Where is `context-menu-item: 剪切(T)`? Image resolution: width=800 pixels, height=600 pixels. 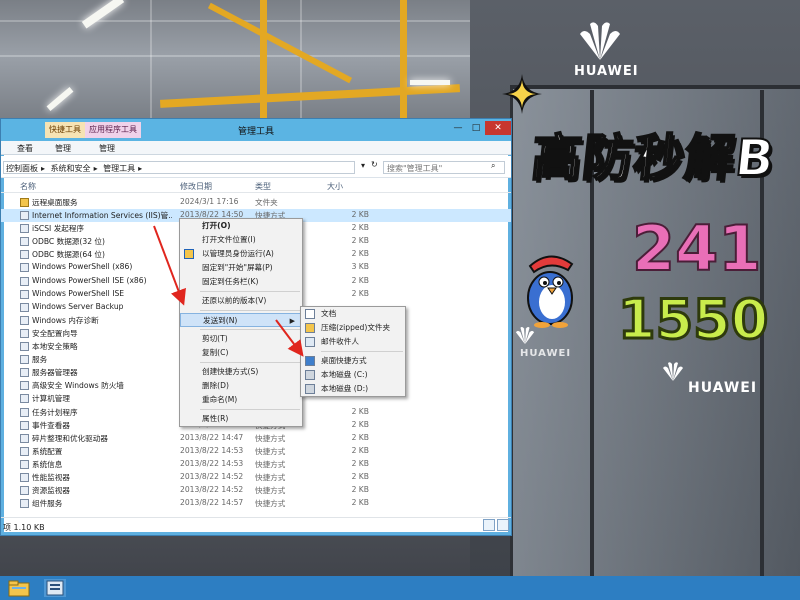 context-menu-item: 剪切(T) is located at coordinates (241, 339).